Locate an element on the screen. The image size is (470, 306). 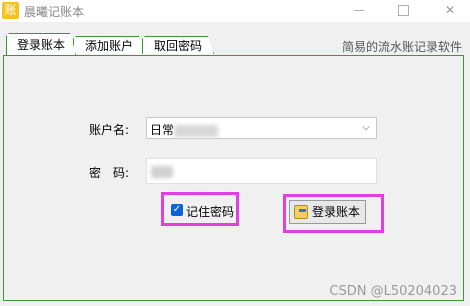
maximize-icon is located at coordinates (403, 10).